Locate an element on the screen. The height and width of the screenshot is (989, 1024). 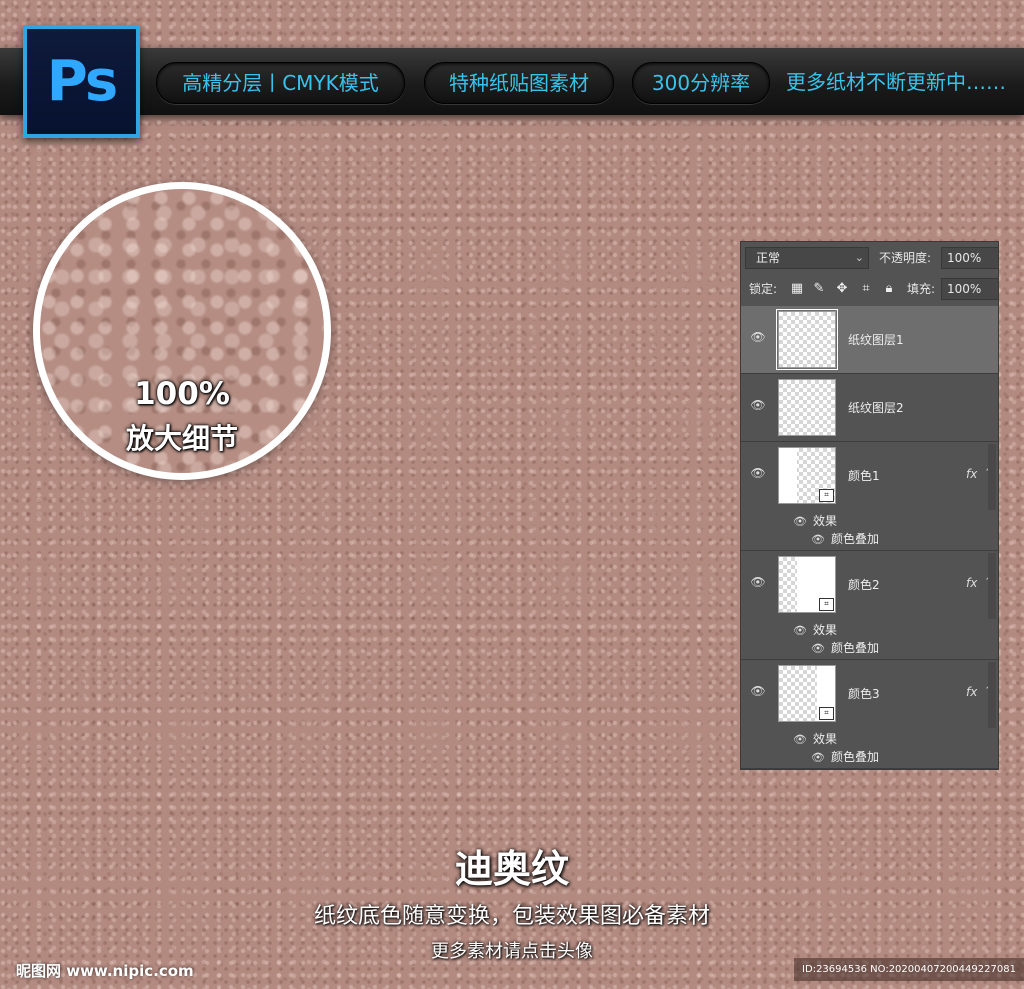
layer-row-paper-1: 👁︎ 纸纹图层1 is located at coordinates (869, 340).